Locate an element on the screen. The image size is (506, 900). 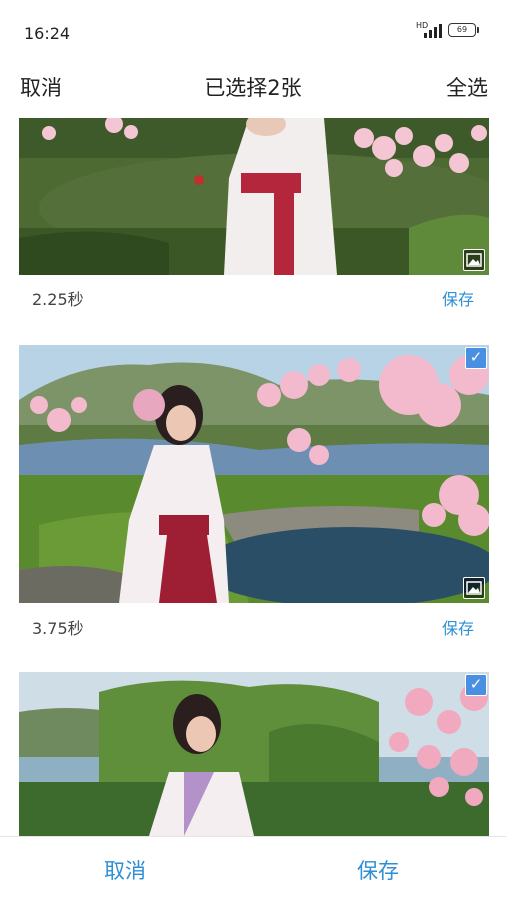
page-title: 已选择2张 is located at coordinates (253, 88).